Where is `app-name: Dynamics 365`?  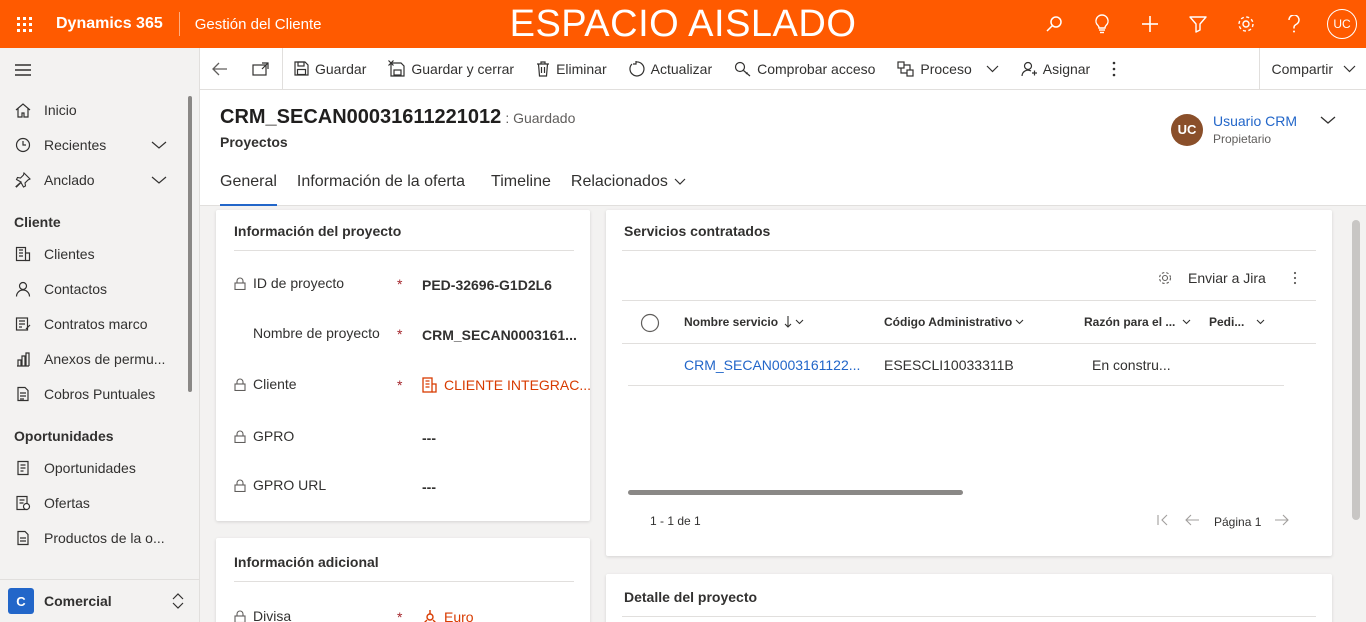
app-name: Dynamics 365 is located at coordinates (114, 24).